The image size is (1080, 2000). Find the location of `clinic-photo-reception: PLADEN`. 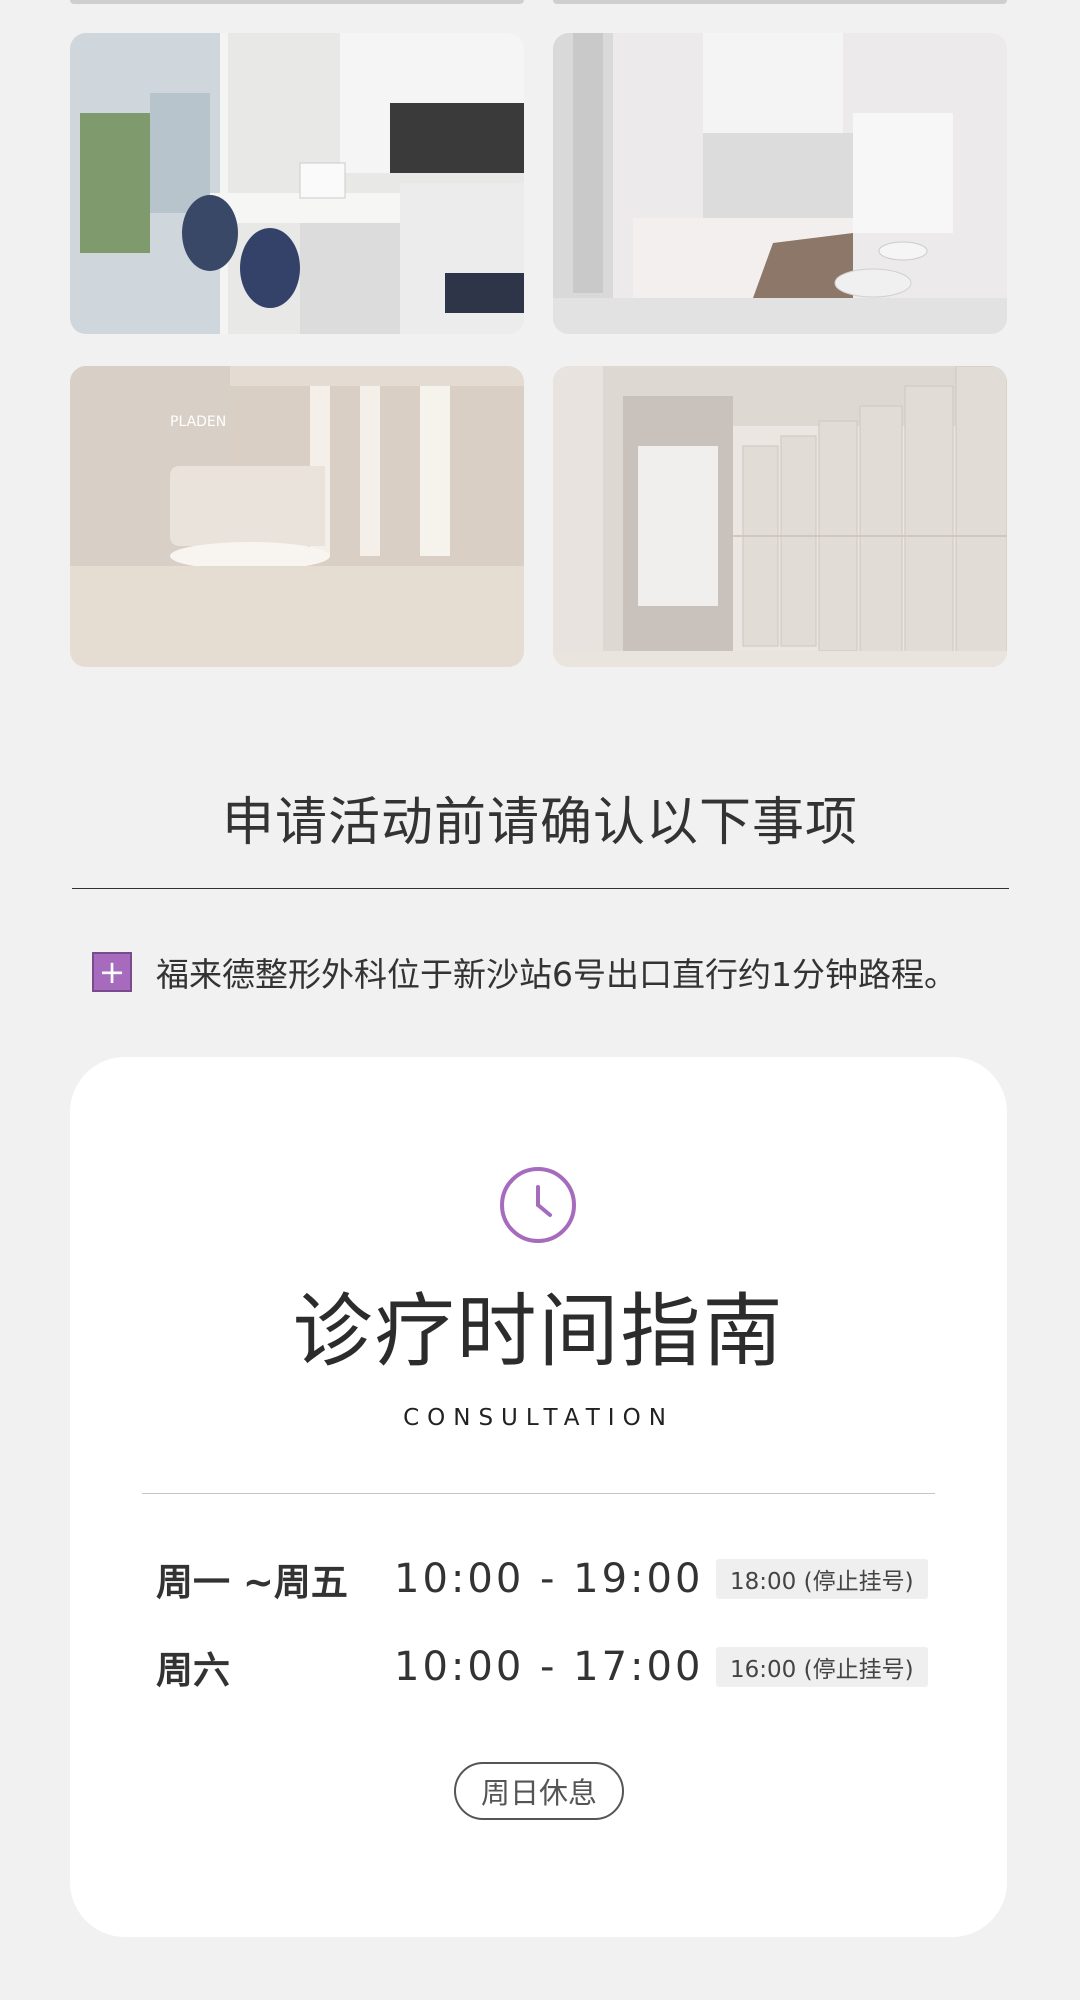

clinic-photo-reception: PLADEN is located at coordinates (297, 516).